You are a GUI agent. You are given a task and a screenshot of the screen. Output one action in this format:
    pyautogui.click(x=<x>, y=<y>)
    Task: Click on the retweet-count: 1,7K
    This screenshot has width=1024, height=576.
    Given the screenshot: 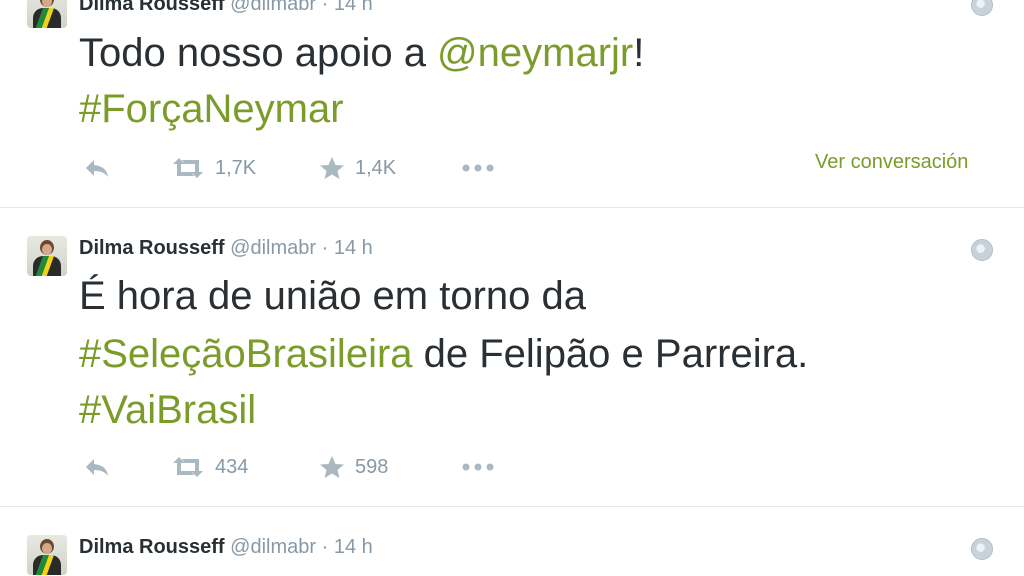 What is the action you would take?
    pyautogui.click(x=236, y=167)
    